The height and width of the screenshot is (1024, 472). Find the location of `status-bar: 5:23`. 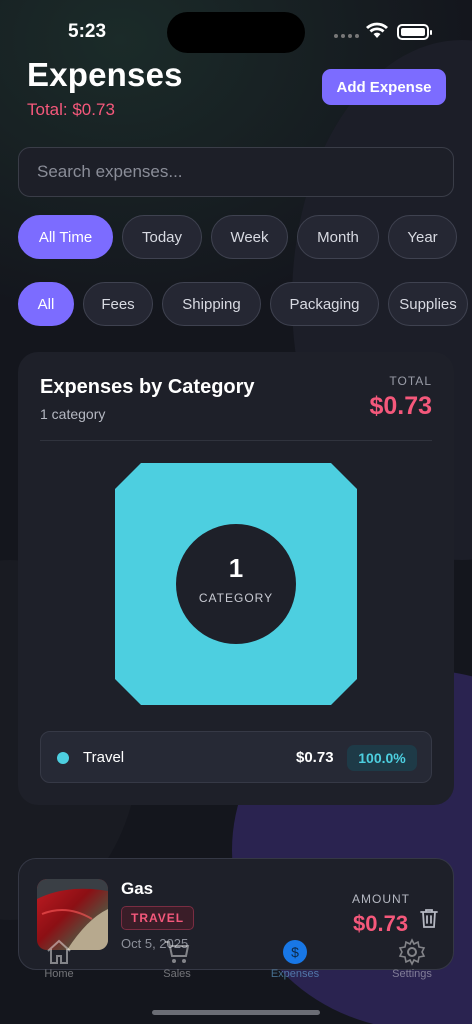

status-bar: 5:23 is located at coordinates (236, 30).